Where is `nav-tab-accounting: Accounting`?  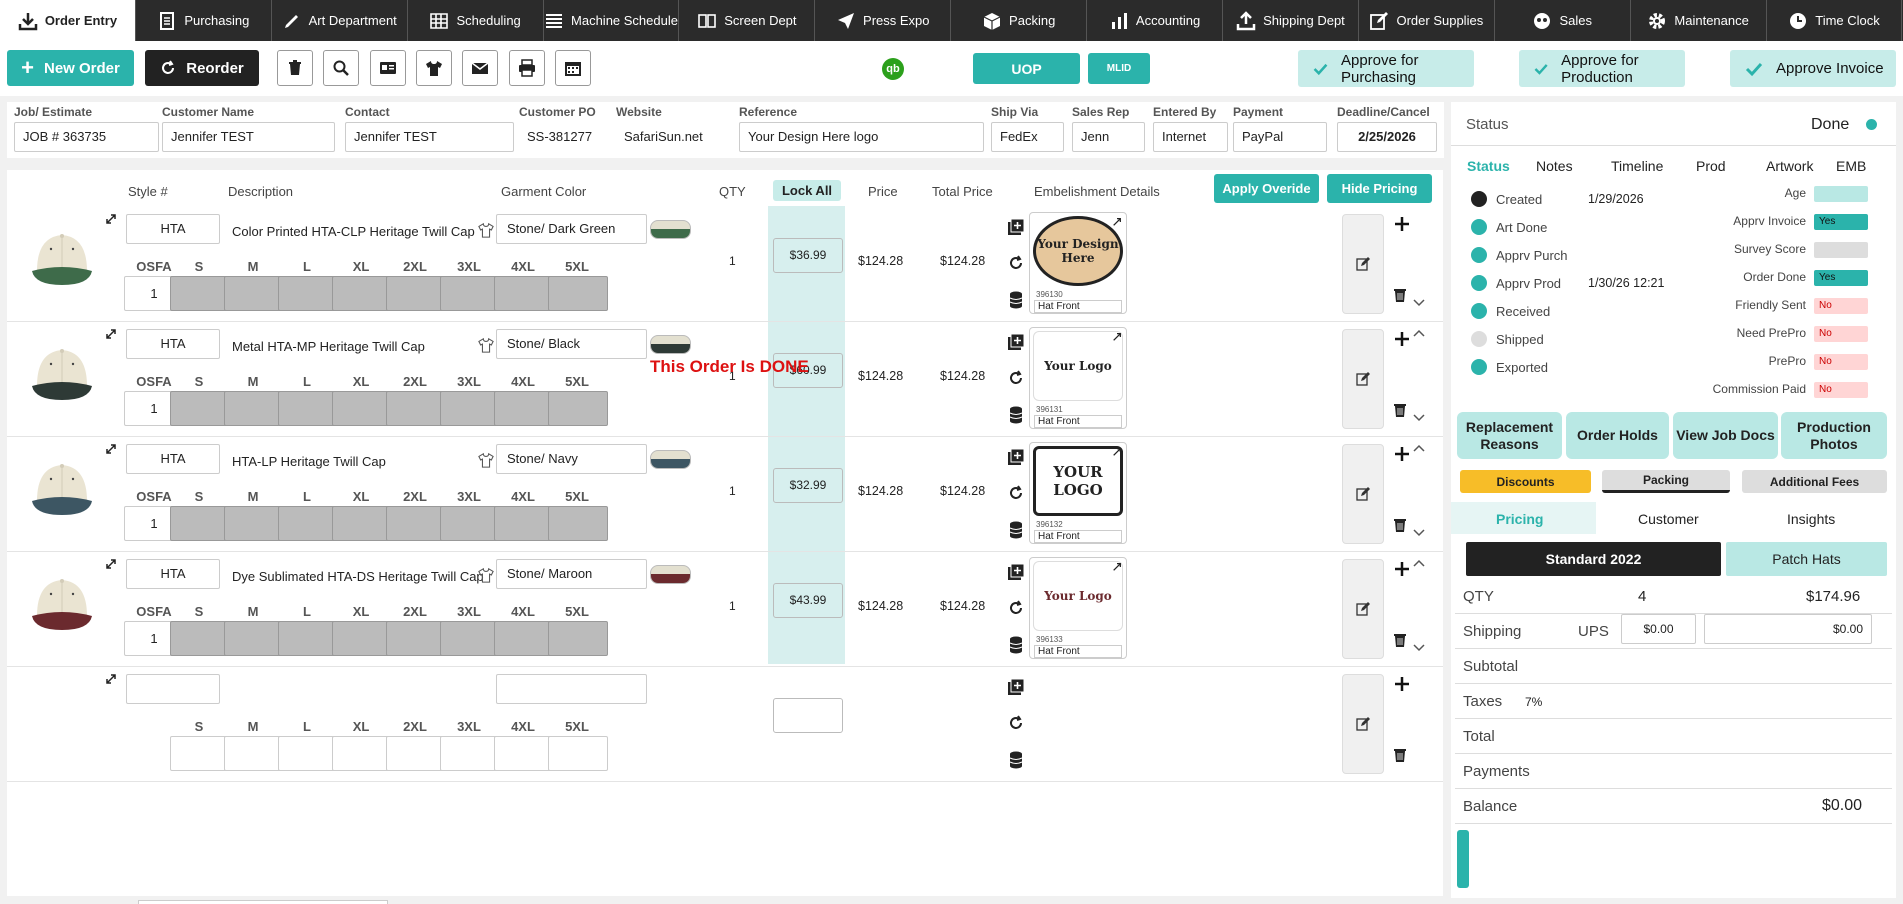 nav-tab-accounting: Accounting is located at coordinates (1155, 20).